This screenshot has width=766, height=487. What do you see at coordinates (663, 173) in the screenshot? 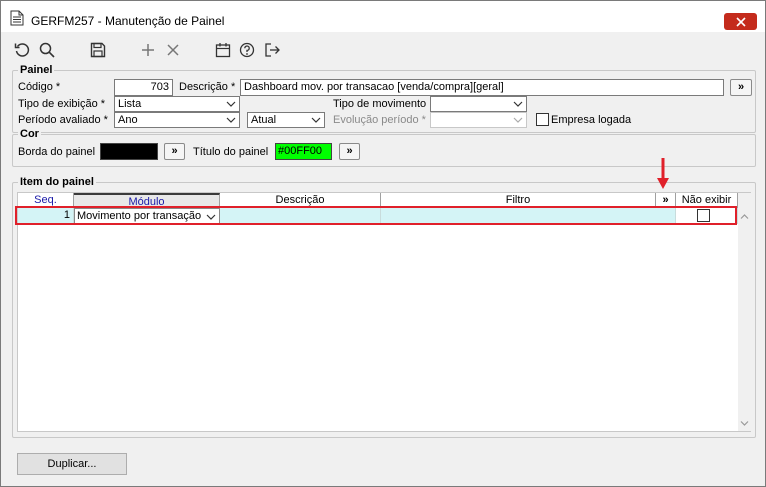
I see `red-arrow-annotation` at bounding box center [663, 173].